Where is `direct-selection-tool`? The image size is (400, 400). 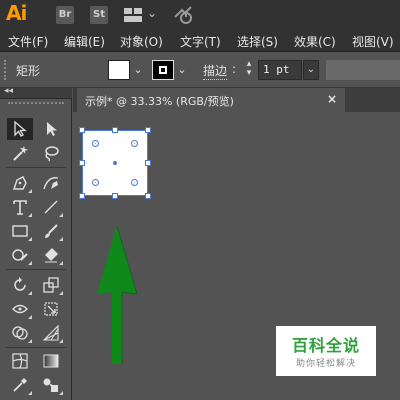 direct-selection-tool is located at coordinates (51, 129).